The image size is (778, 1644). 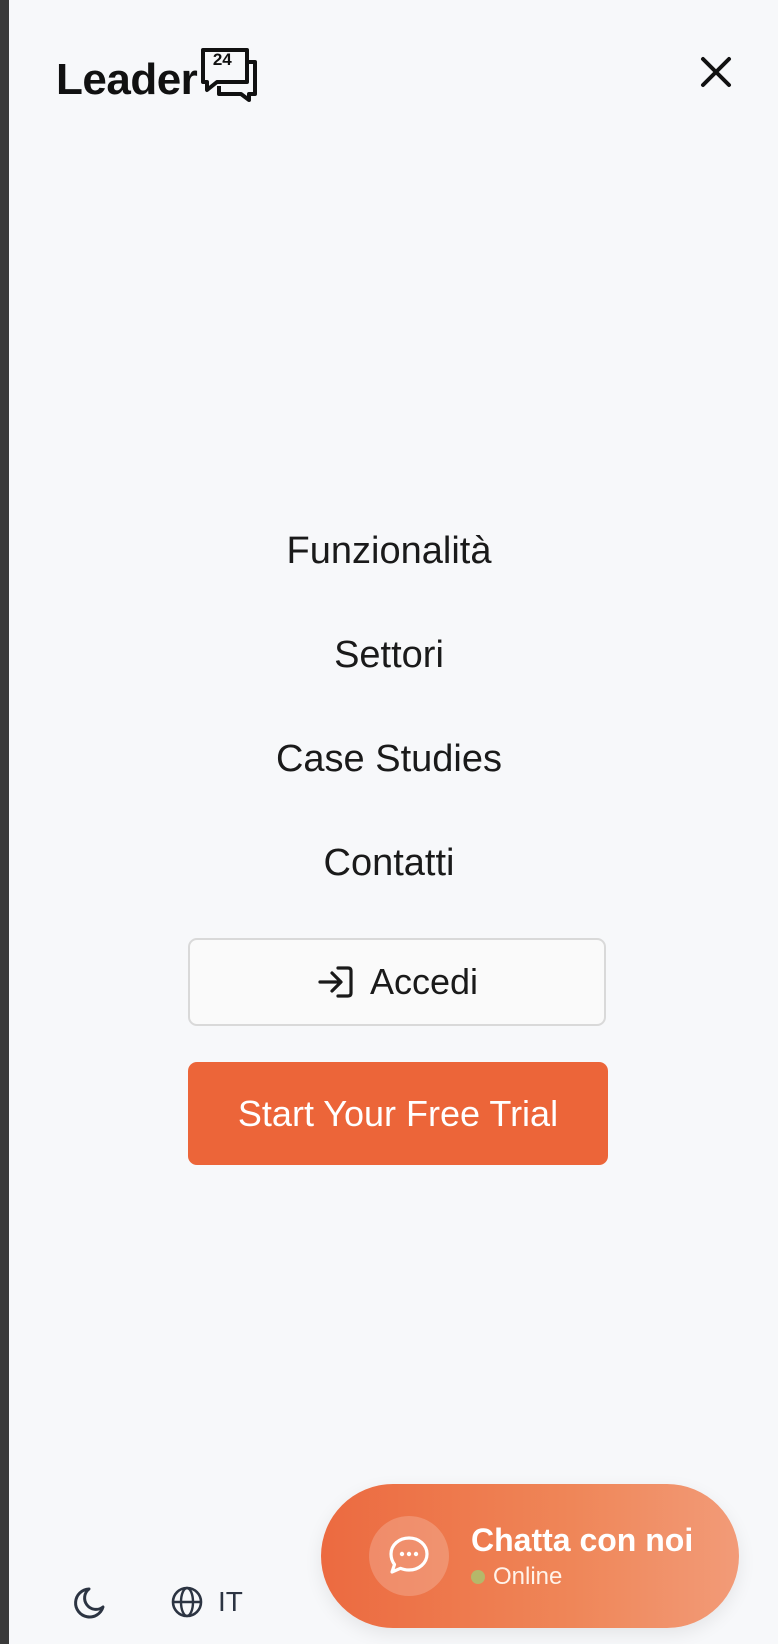 I want to click on chat-widget-text: Chatta con noi Online, so click(x=582, y=1556).